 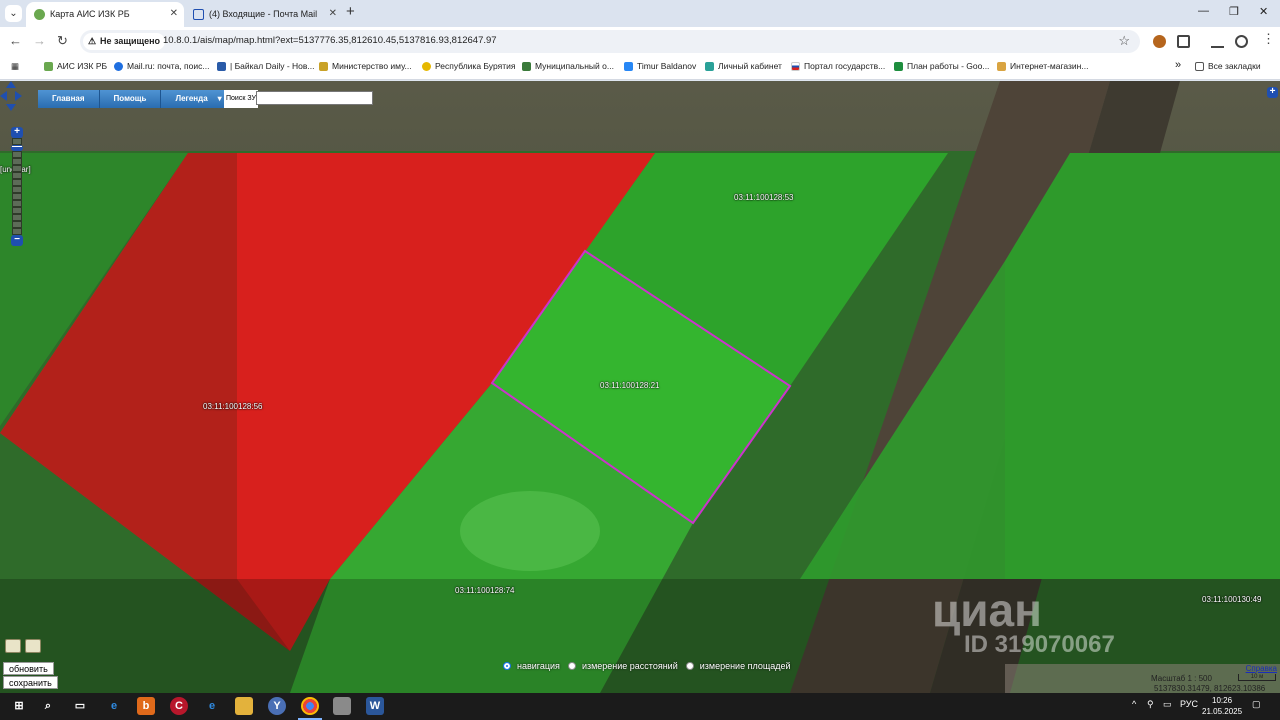 I want to click on edge-icon: e, so click(x=212, y=706).